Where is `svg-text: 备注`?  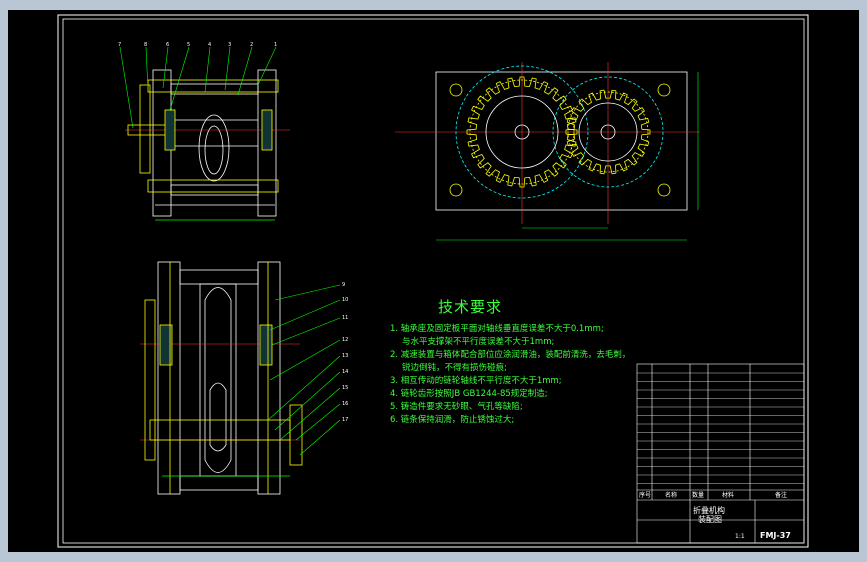 svg-text: 备注 is located at coordinates (781, 495).